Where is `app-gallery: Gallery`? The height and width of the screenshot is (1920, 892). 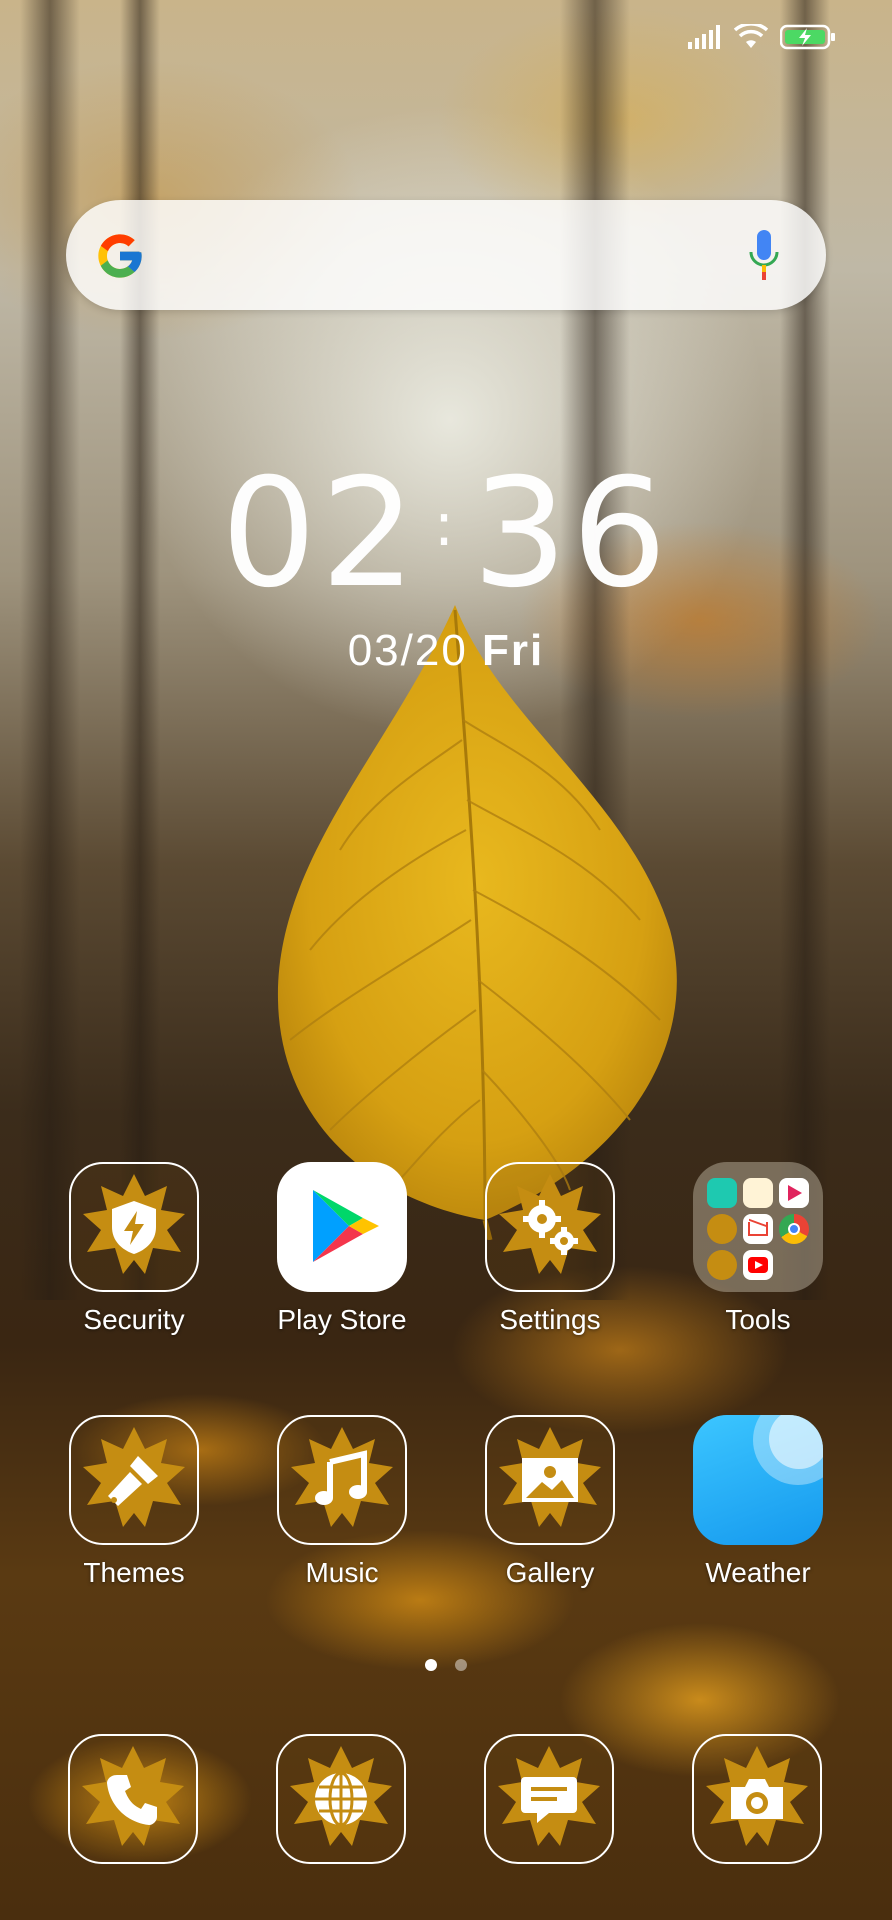 app-gallery: Gallery is located at coordinates (550, 1502).